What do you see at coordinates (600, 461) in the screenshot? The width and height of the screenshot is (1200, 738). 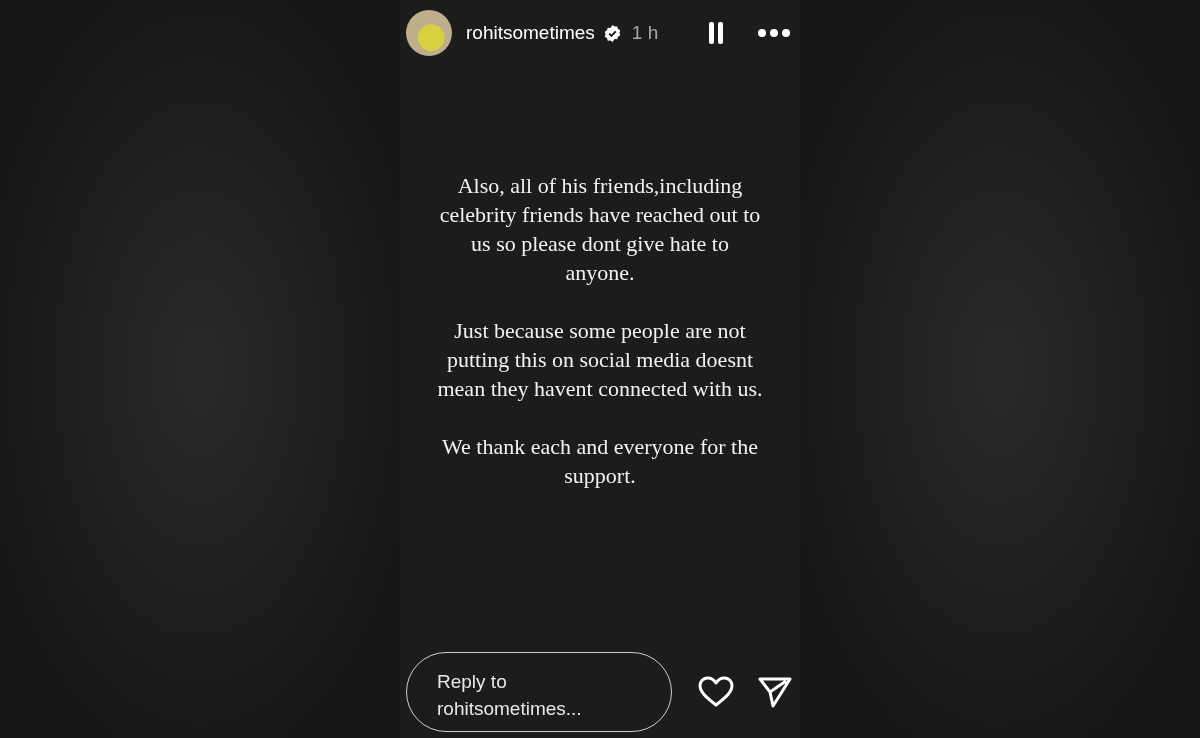 I see `story-text: We thank each and everyone for the support.` at bounding box center [600, 461].